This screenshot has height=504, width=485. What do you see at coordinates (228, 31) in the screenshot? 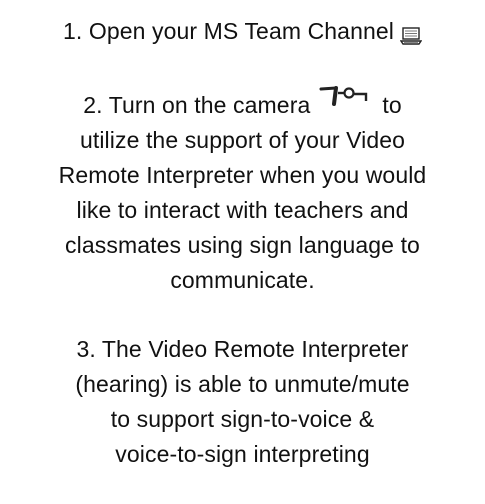
I see `step-1-text: 1. Open your MS Team Channel` at bounding box center [228, 31].